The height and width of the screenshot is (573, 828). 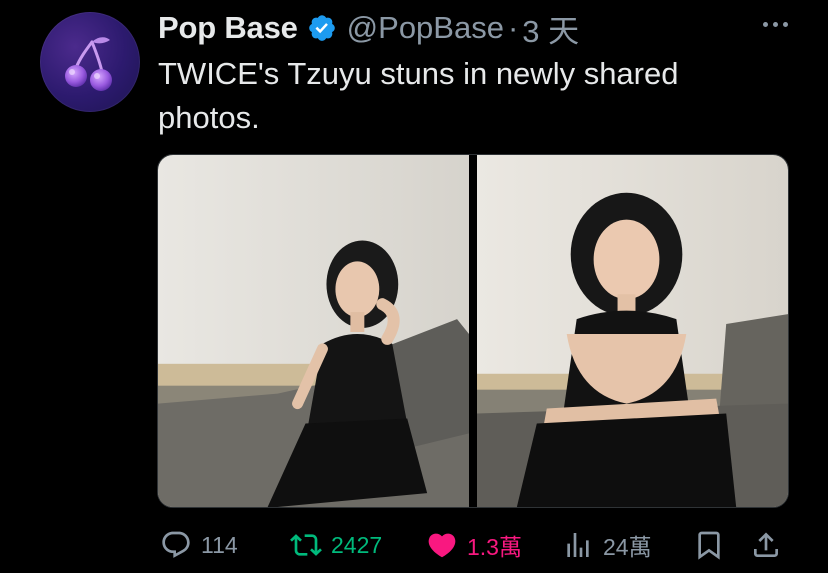 What do you see at coordinates (414, 545) in the screenshot?
I see `action-bar: 114 2427 1.3萬 24萬` at bounding box center [414, 545].